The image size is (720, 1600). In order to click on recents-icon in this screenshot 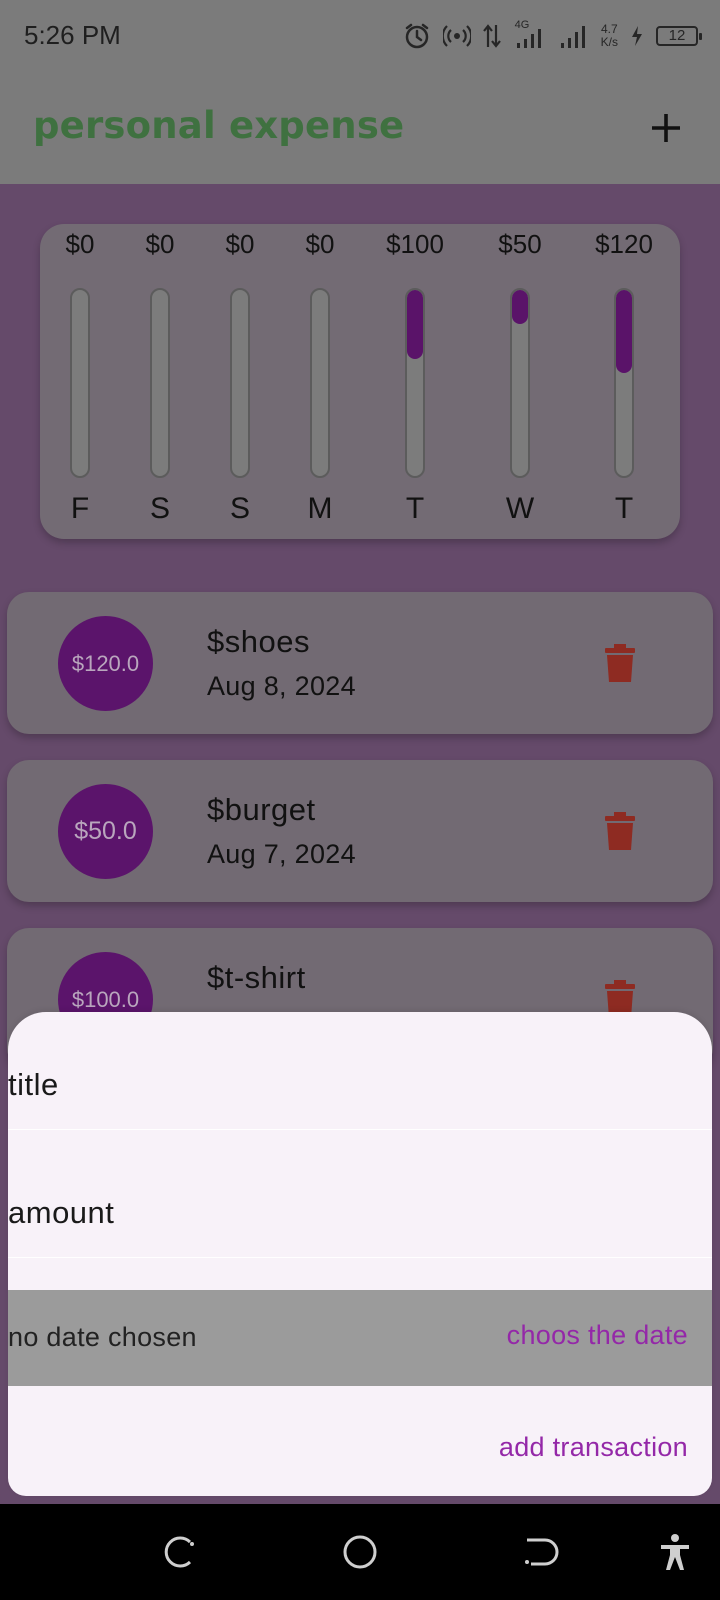, I will do `click(180, 1552)`.